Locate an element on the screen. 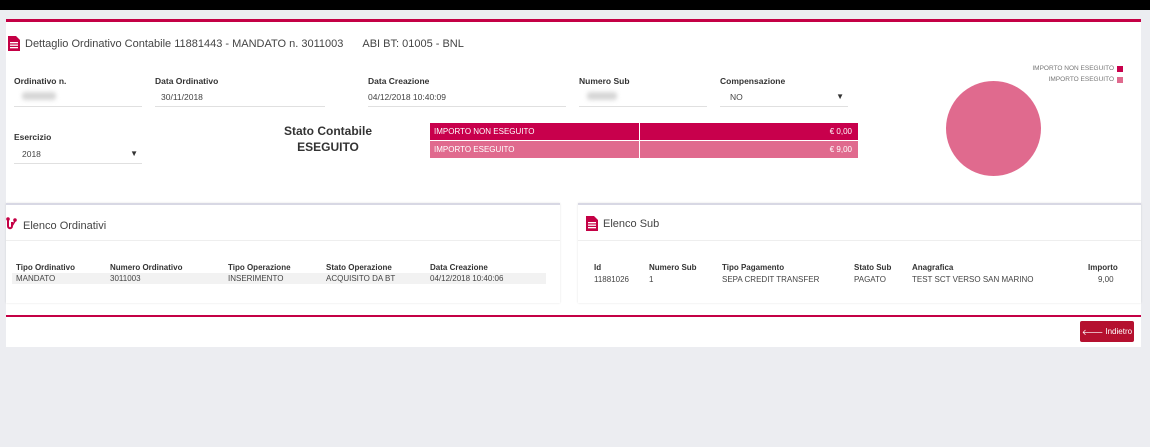 The height and width of the screenshot is (447, 1150). importo-eseguito-label: IMPORTO ESEGUITO is located at coordinates (535, 149).